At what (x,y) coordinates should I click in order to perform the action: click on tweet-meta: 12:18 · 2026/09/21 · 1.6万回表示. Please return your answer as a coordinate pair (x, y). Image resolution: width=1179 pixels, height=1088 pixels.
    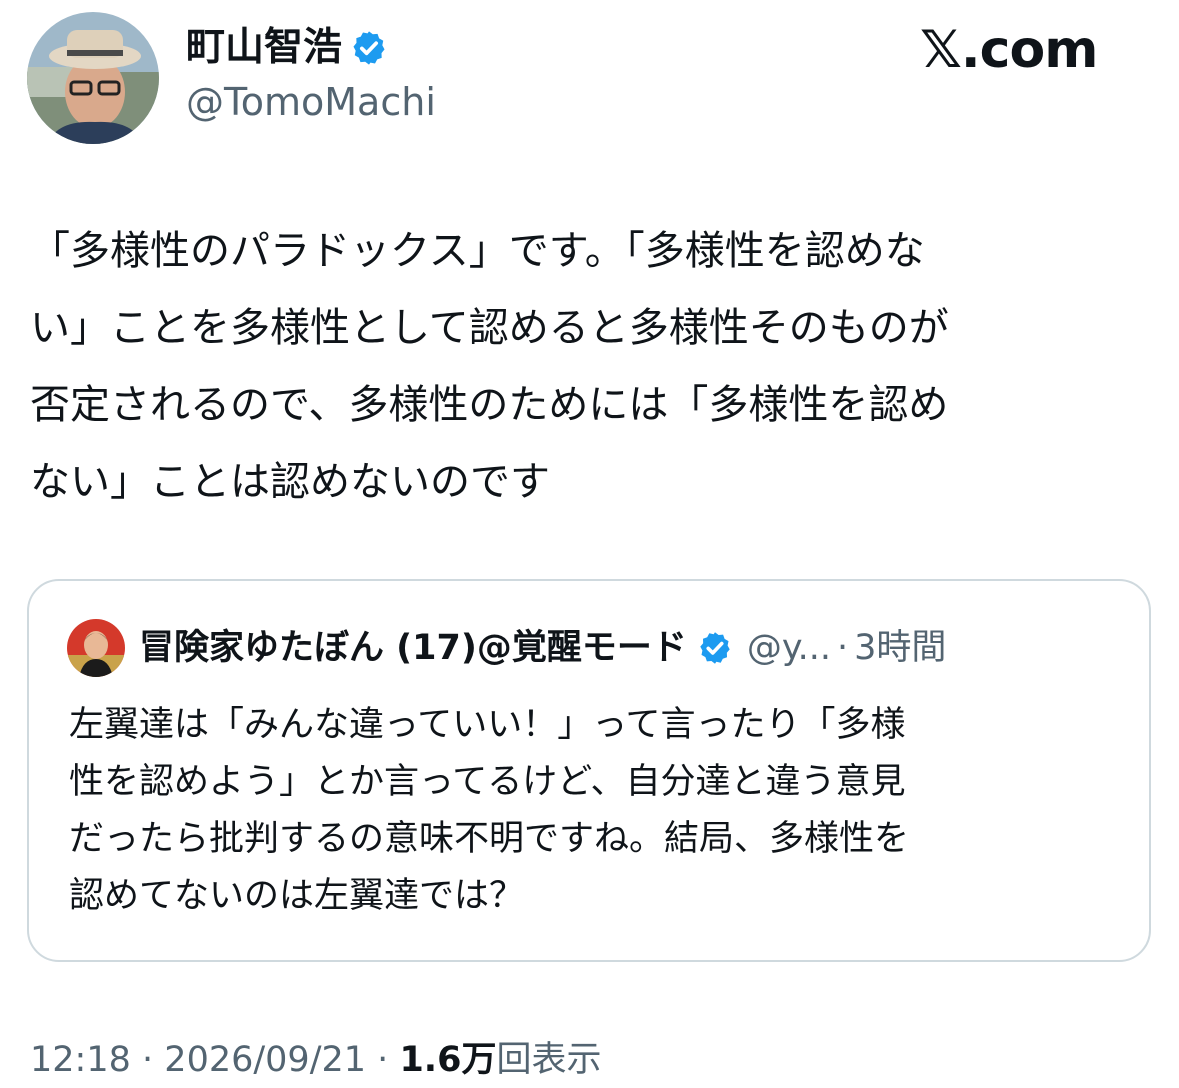
    Looking at the image, I should click on (315, 1060).